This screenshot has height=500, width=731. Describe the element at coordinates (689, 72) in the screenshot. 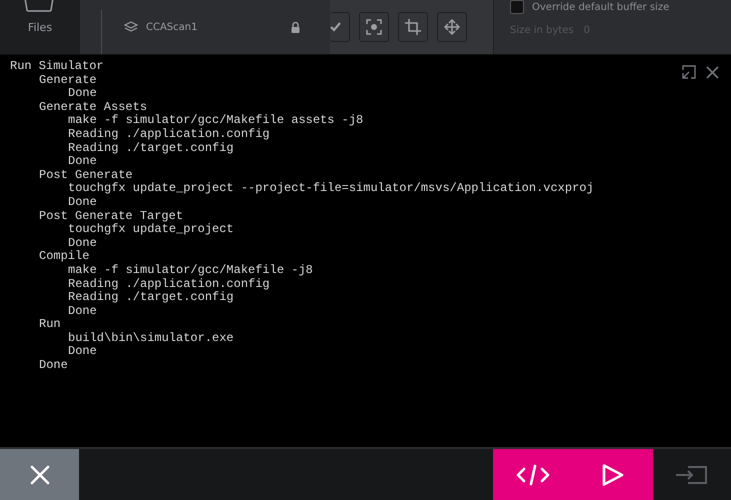

I see `minimize-icon` at that location.